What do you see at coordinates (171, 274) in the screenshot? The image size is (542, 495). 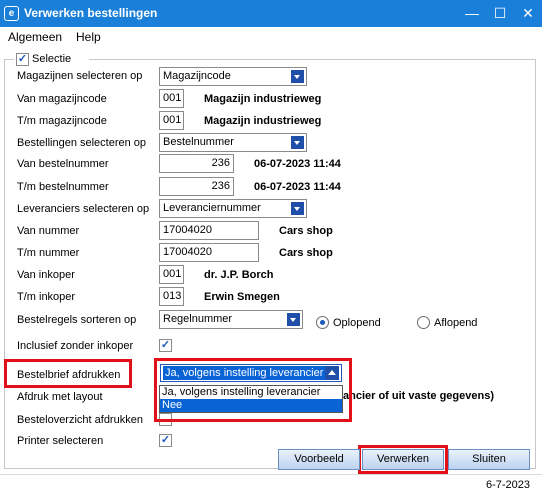 I see `van-inkoper-input: 001` at bounding box center [171, 274].